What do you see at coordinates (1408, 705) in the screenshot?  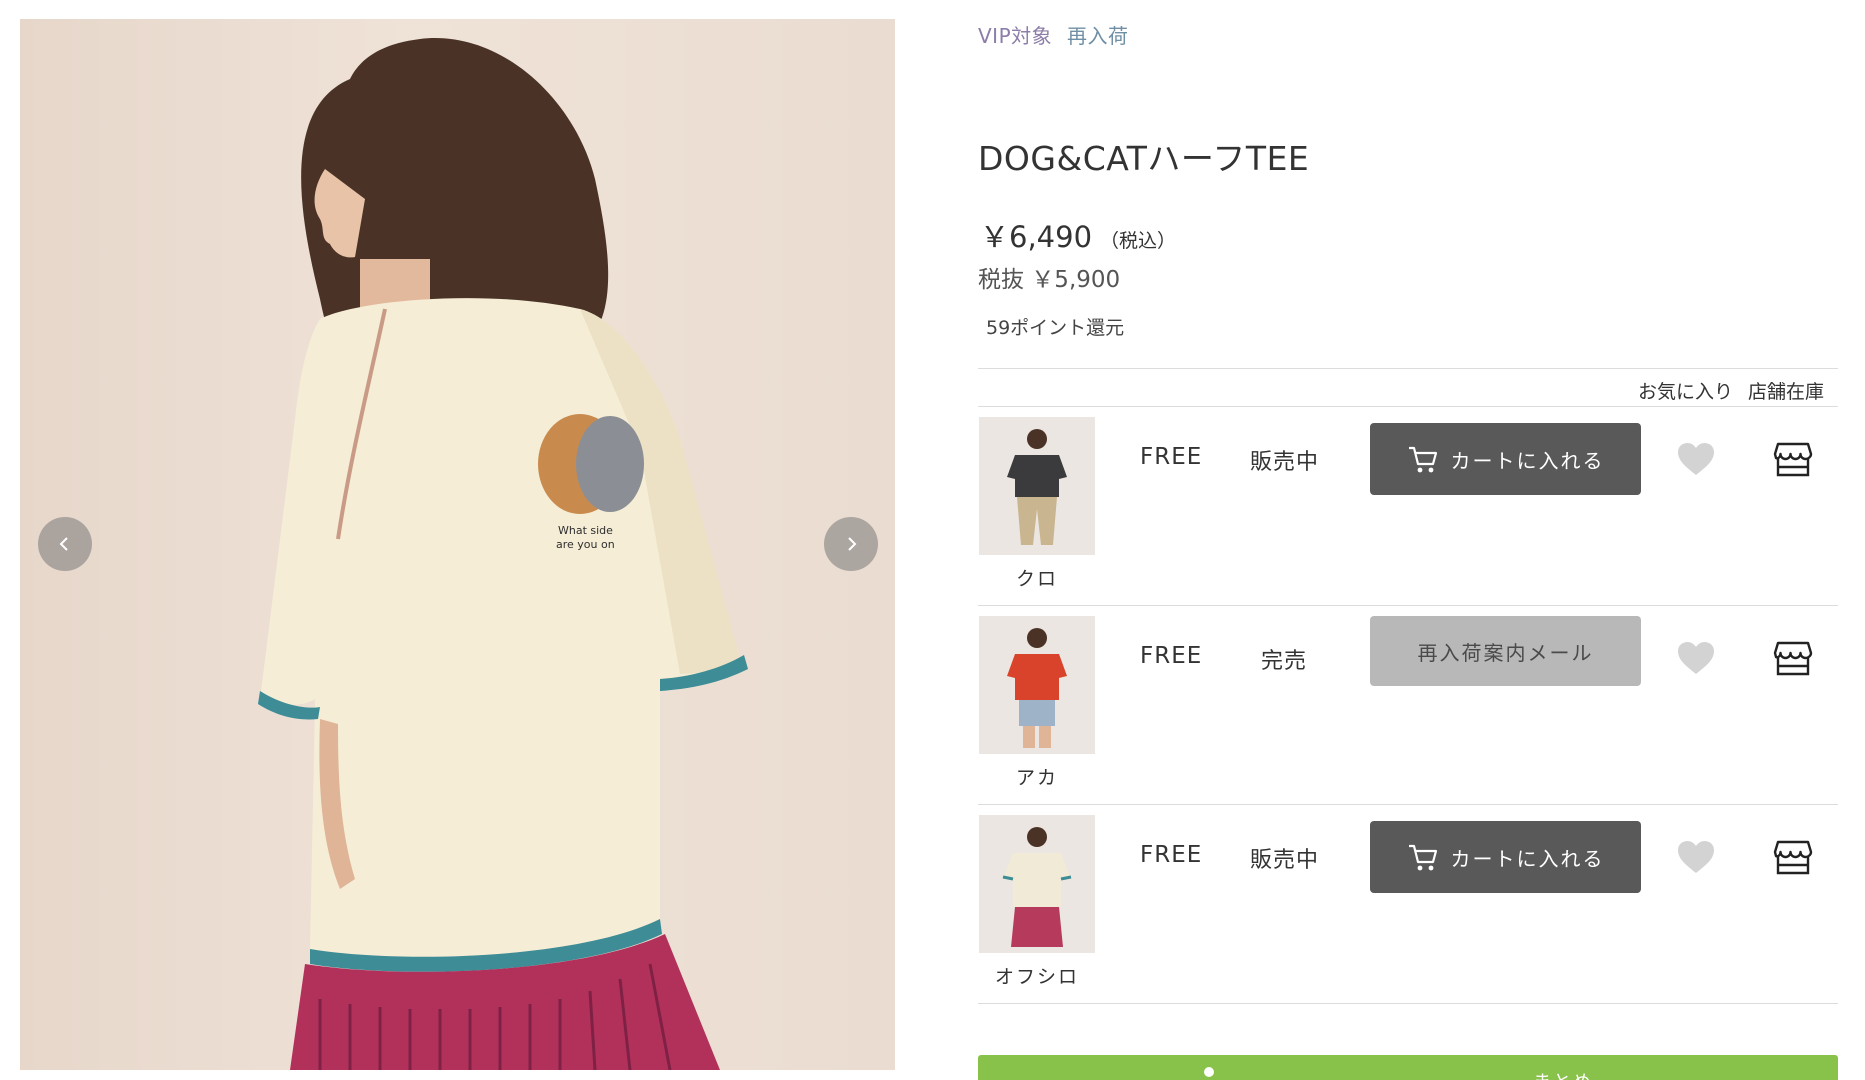 I see `variant-row: アカ FREE 完売 再入荷案内メール` at bounding box center [1408, 705].